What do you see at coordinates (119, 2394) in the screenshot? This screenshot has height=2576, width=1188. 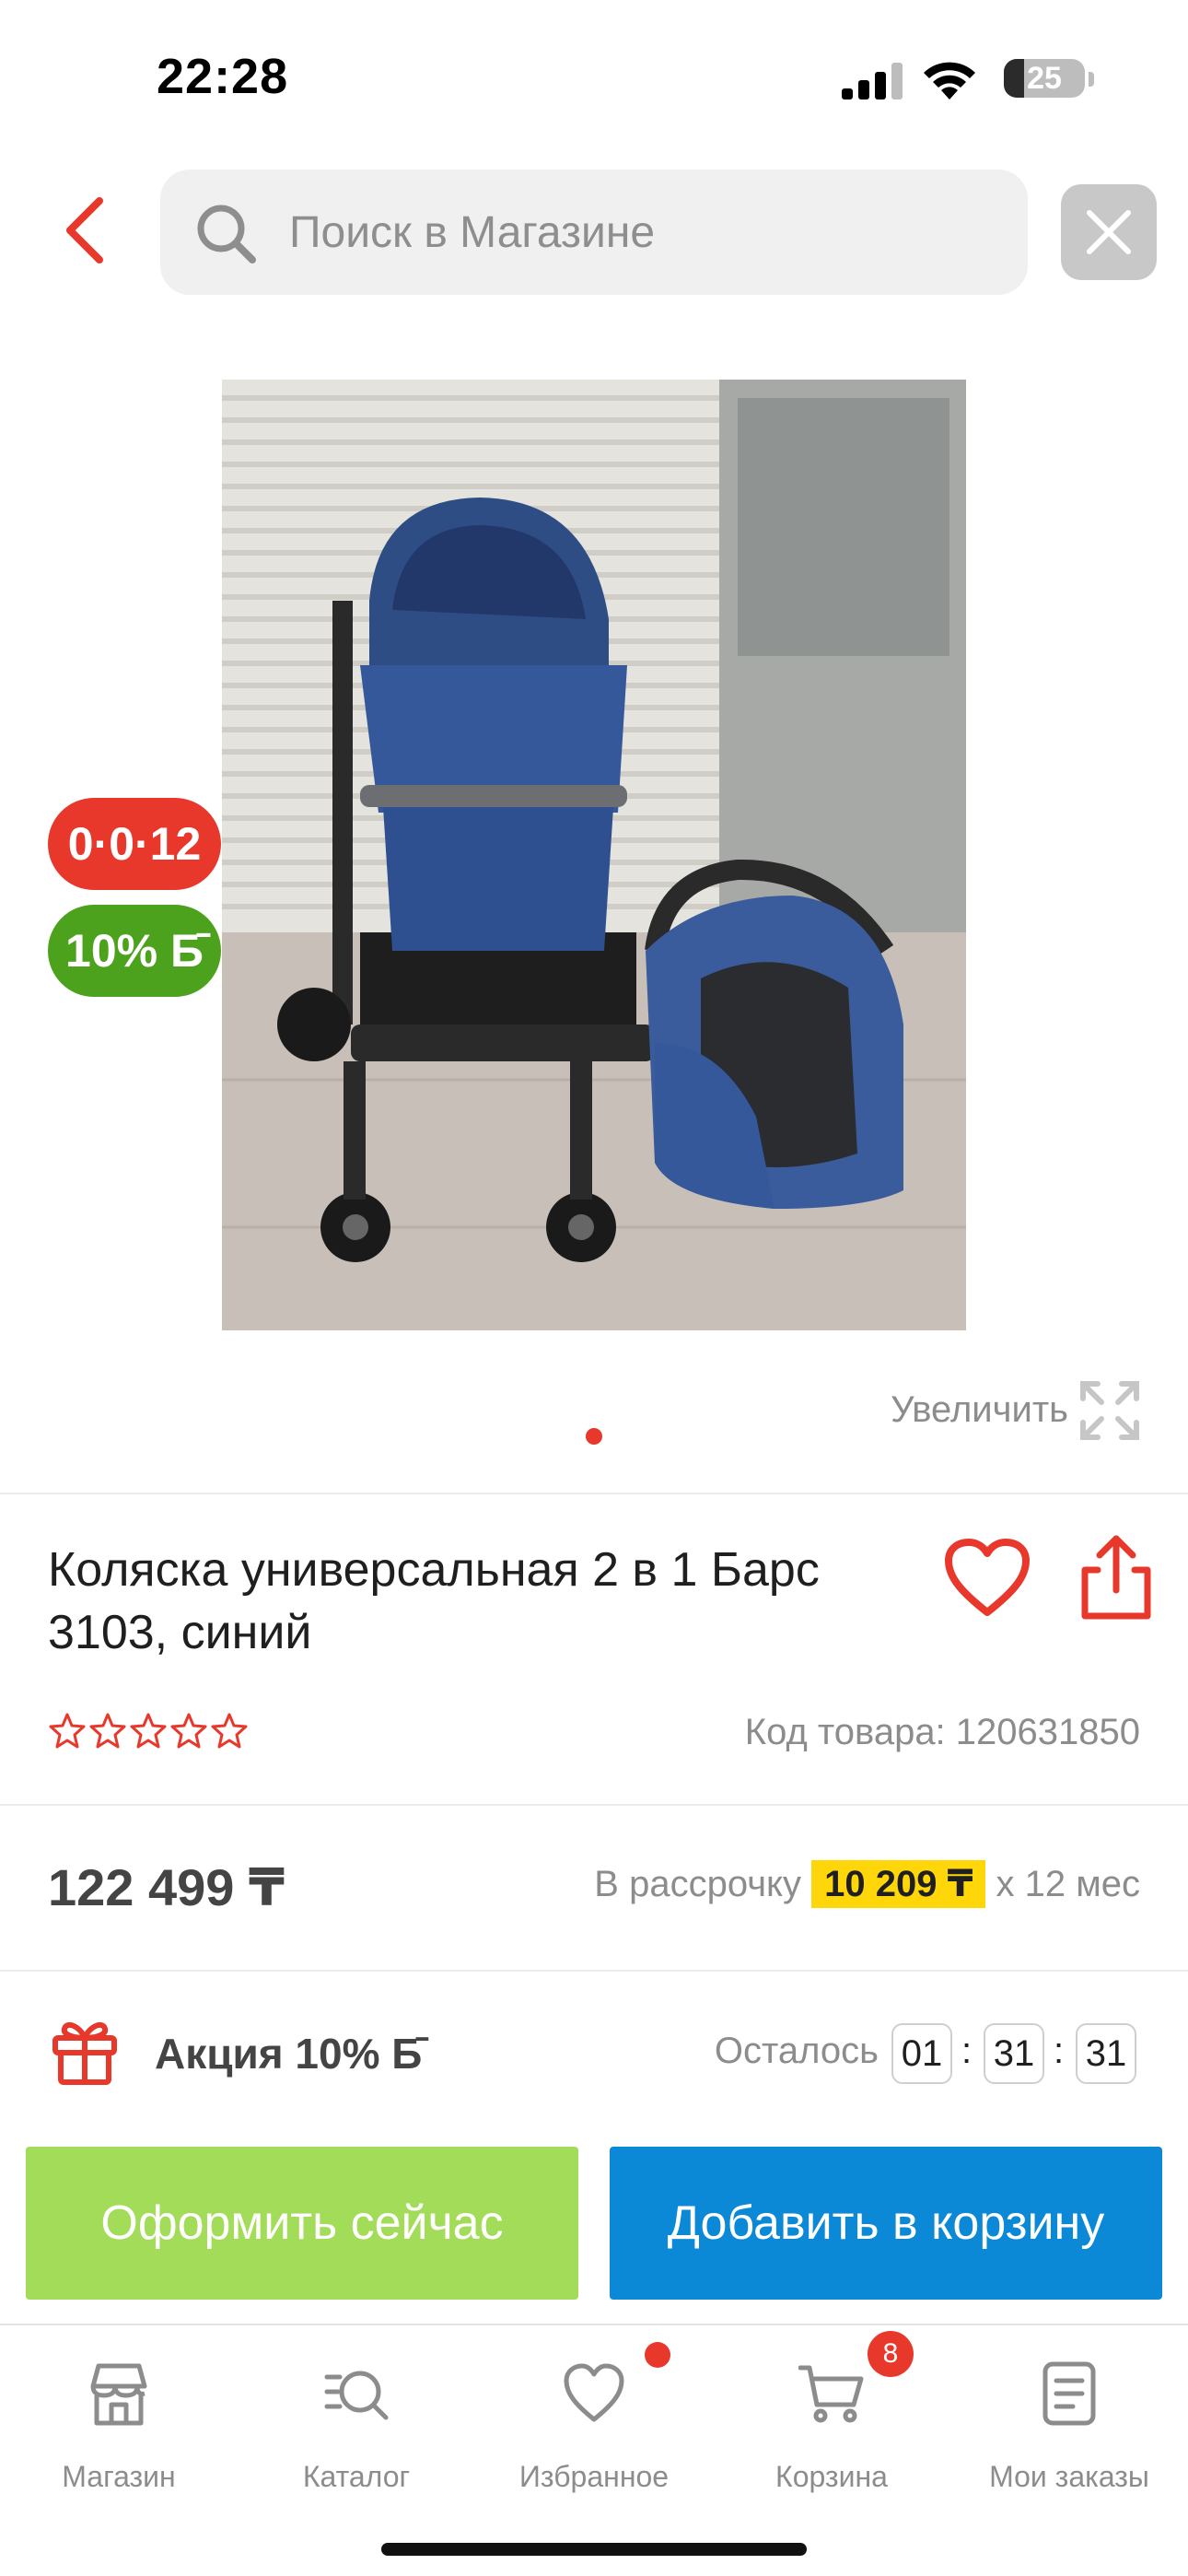 I see `store-icon` at bounding box center [119, 2394].